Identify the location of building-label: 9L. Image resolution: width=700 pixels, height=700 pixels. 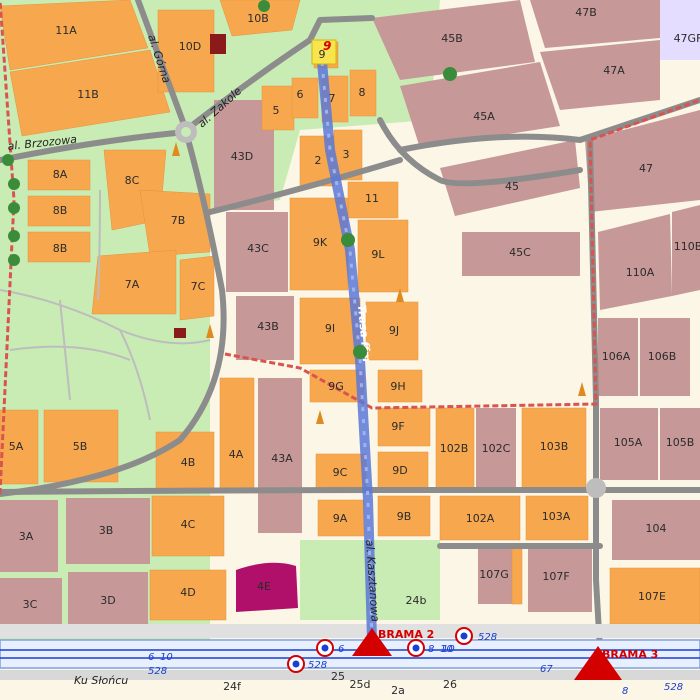
(378, 254).